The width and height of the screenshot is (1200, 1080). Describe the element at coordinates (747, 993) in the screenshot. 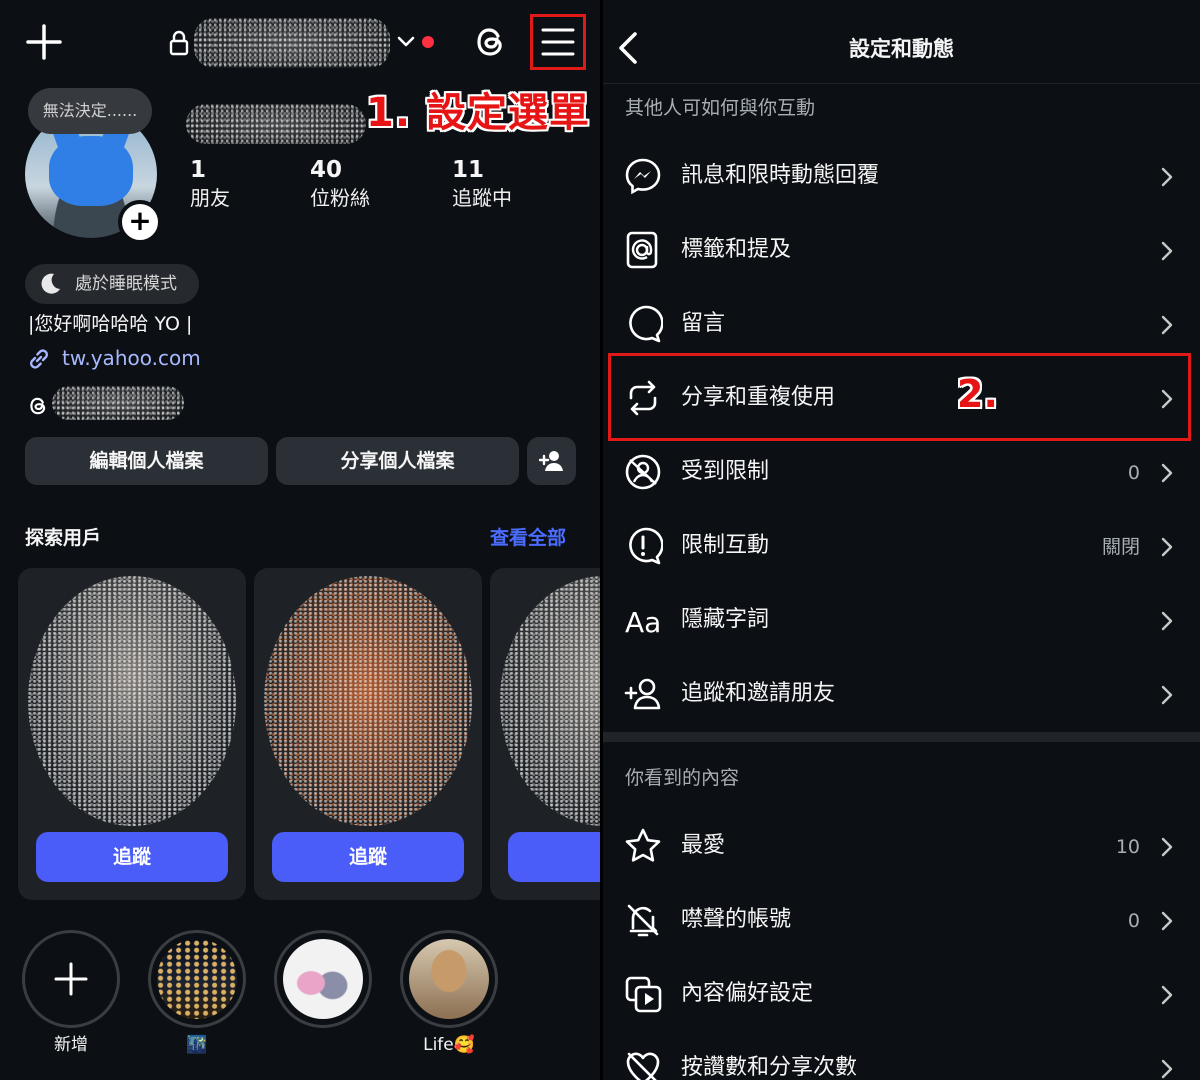

I see `settings-row-label: 內容偏好設定` at that location.